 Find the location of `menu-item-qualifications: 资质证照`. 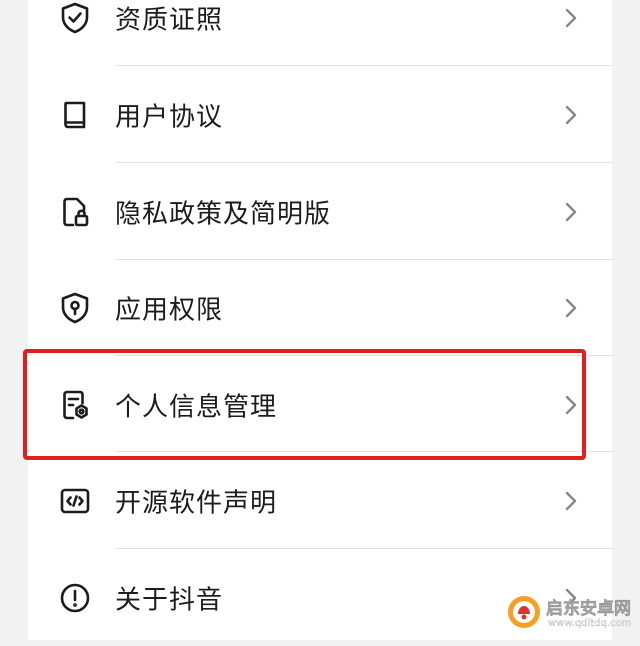

menu-item-qualifications: 资质证照 is located at coordinates (320, 33).